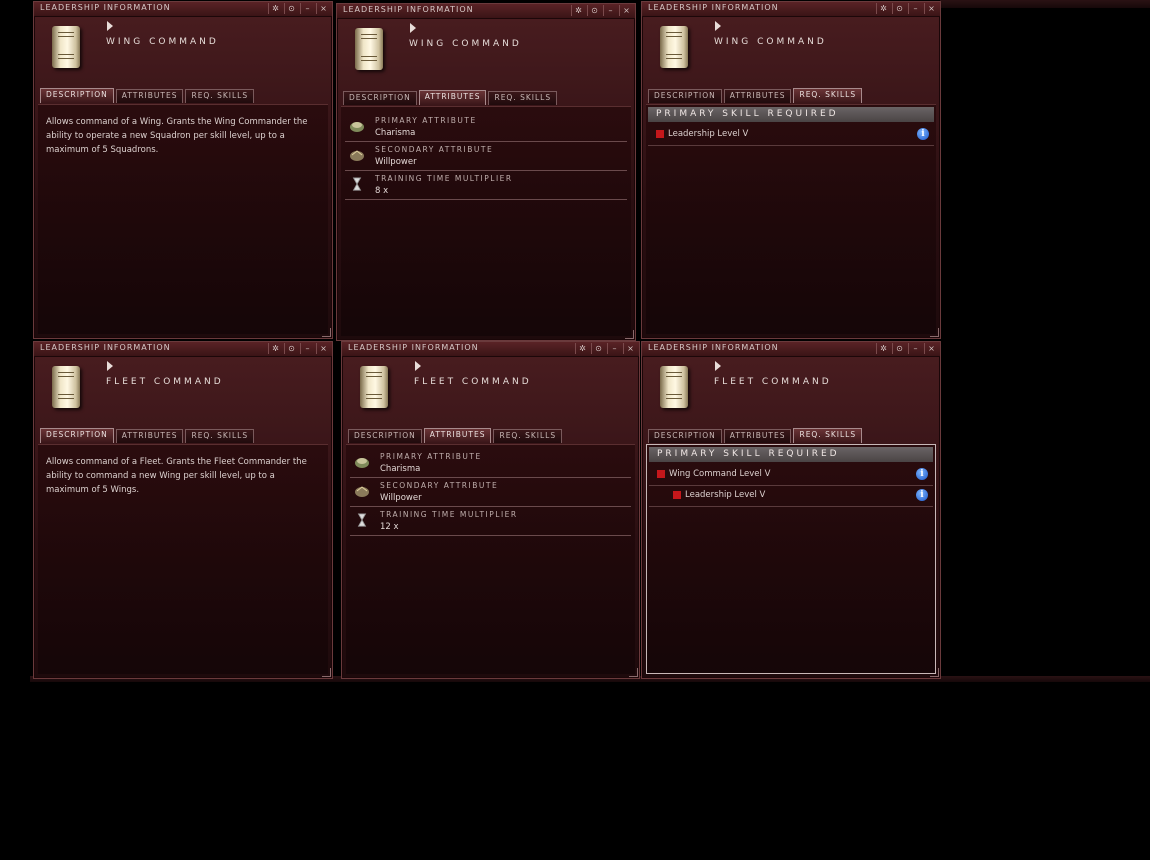 Image resolution: width=1150 pixels, height=860 pixels. What do you see at coordinates (725, 495) in the screenshot?
I see `required-skill-name: Leadership Level V` at bounding box center [725, 495].